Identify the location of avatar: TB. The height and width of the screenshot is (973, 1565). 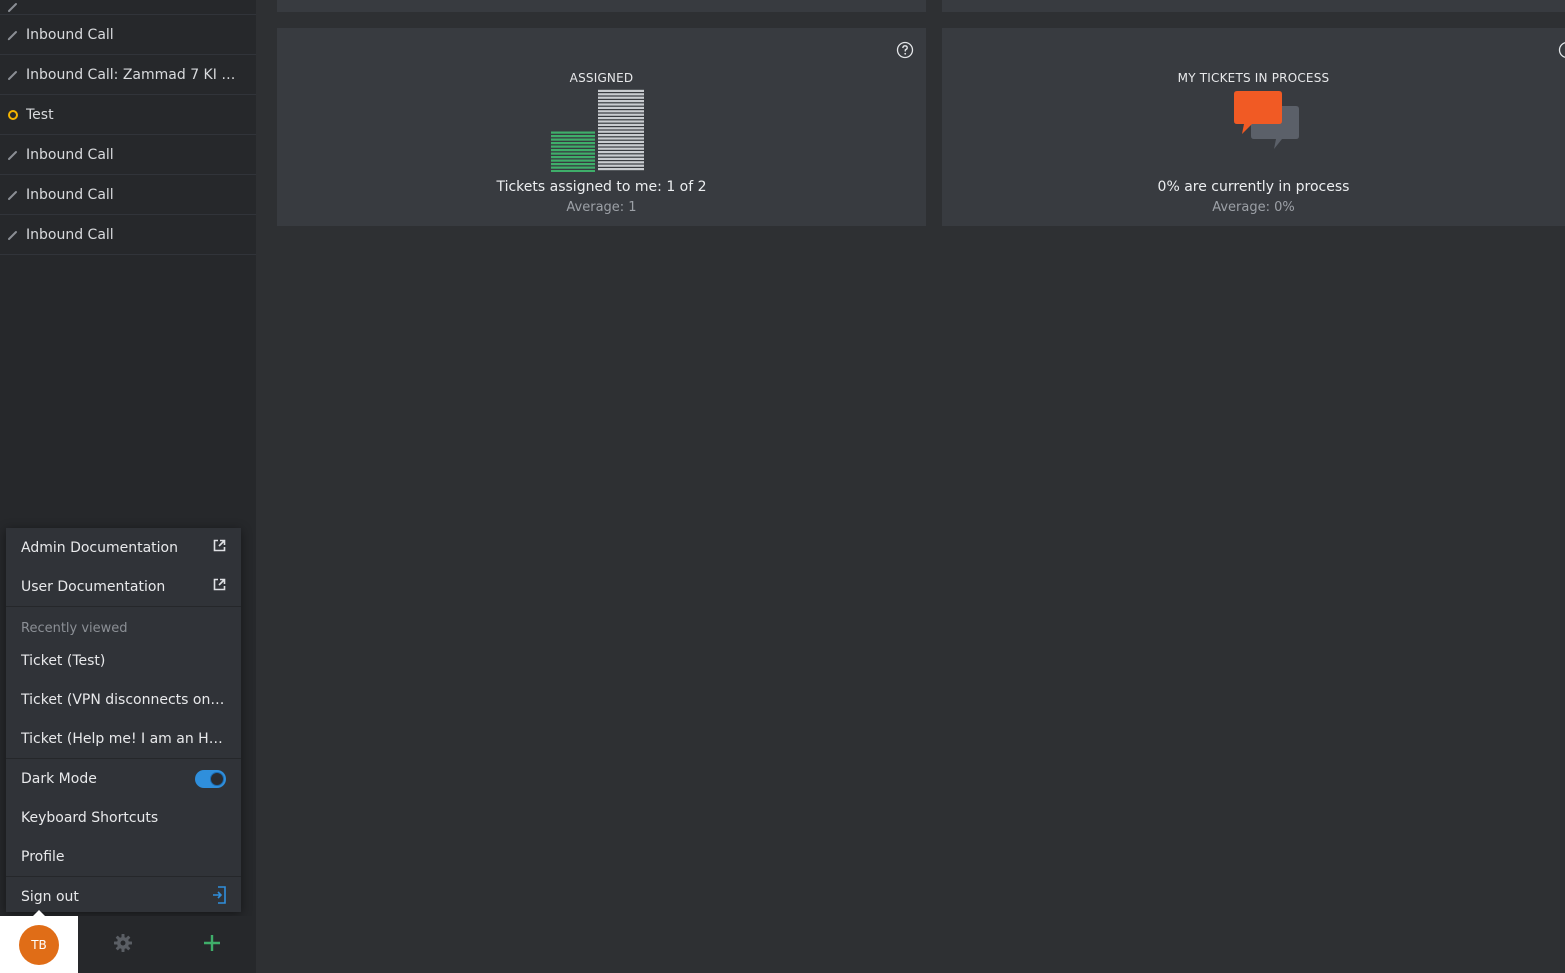
(39, 944).